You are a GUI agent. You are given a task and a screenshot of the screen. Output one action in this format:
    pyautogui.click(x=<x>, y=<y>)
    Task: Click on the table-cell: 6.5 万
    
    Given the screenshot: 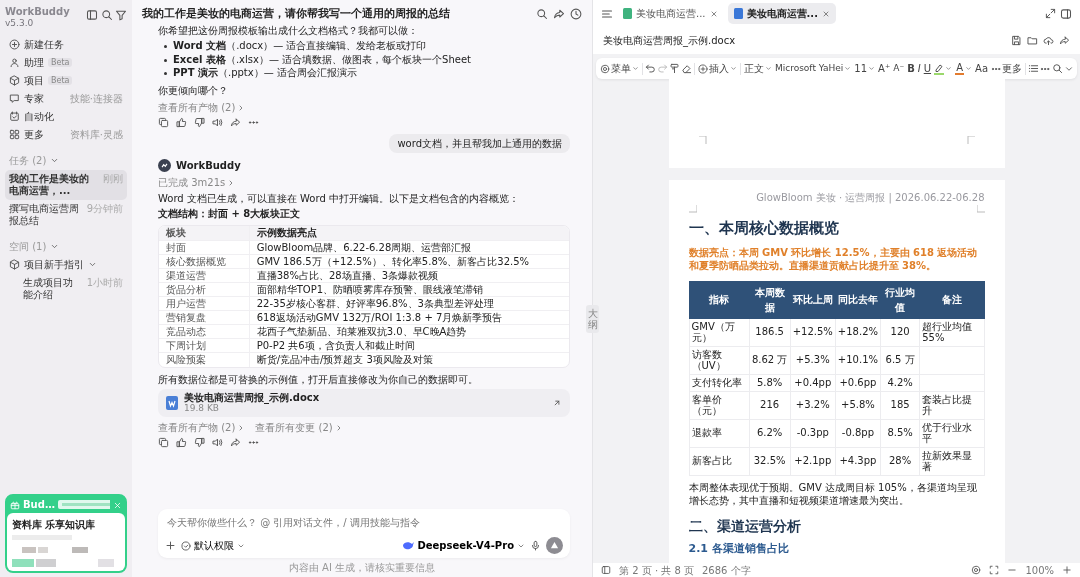 What is the action you would take?
    pyautogui.click(x=900, y=360)
    